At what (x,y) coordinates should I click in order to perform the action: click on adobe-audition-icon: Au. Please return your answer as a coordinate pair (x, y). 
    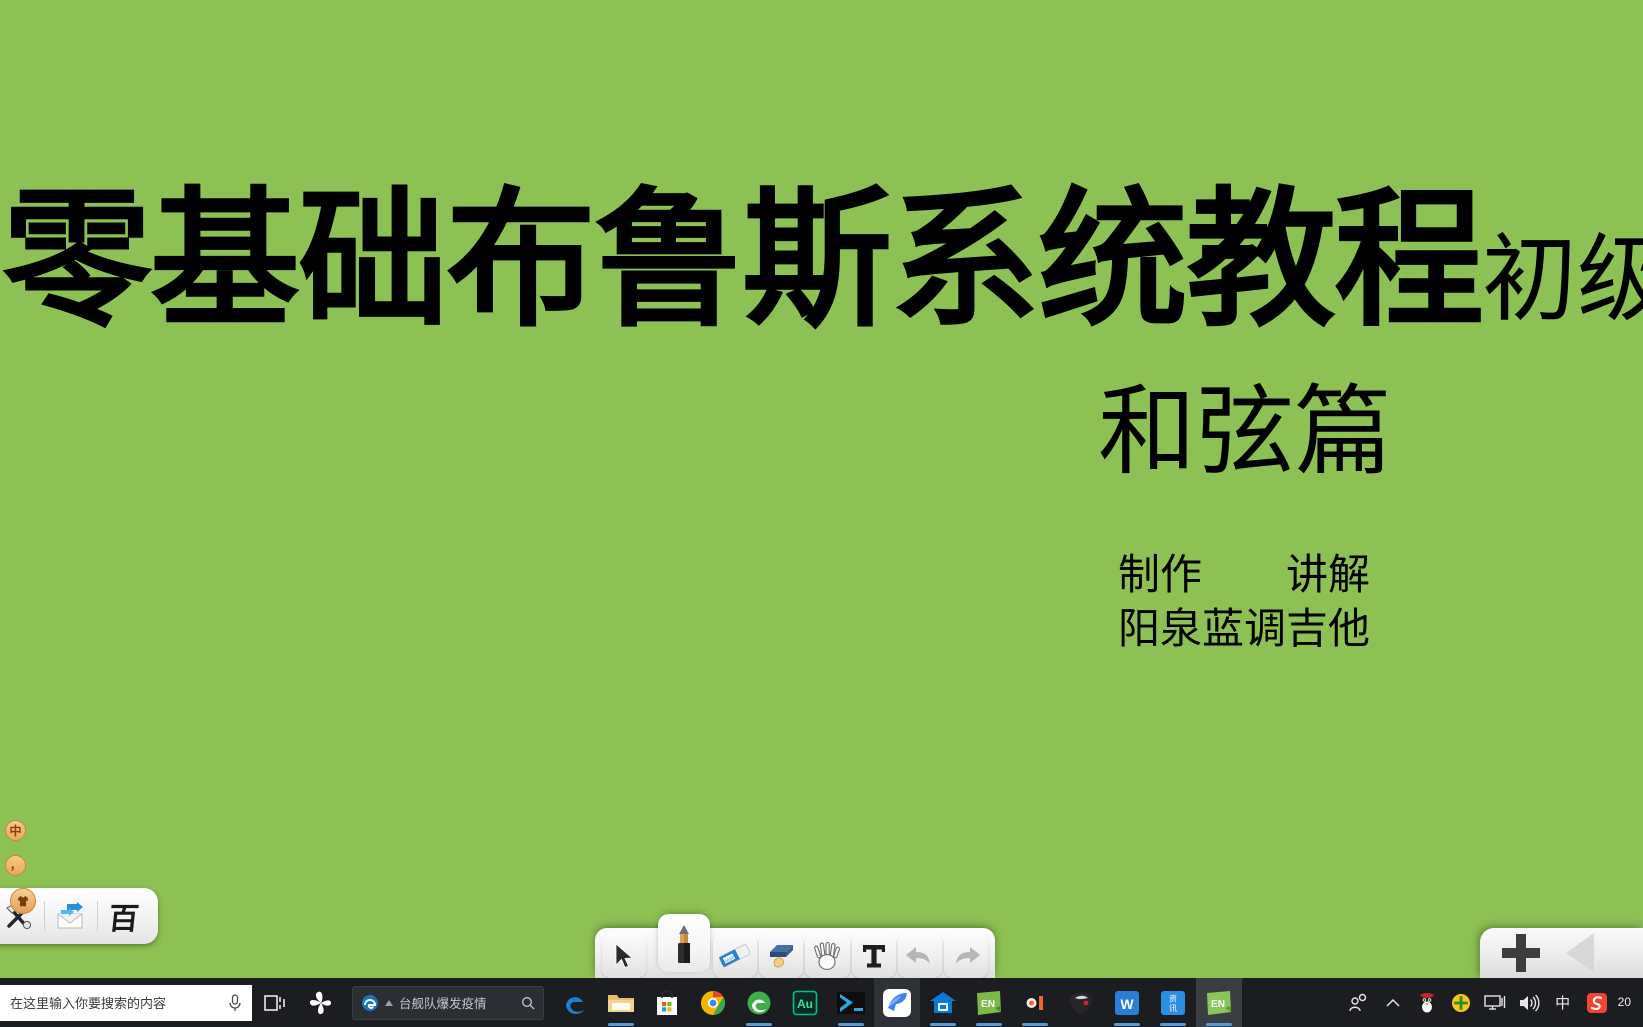
    Looking at the image, I should click on (805, 1002).